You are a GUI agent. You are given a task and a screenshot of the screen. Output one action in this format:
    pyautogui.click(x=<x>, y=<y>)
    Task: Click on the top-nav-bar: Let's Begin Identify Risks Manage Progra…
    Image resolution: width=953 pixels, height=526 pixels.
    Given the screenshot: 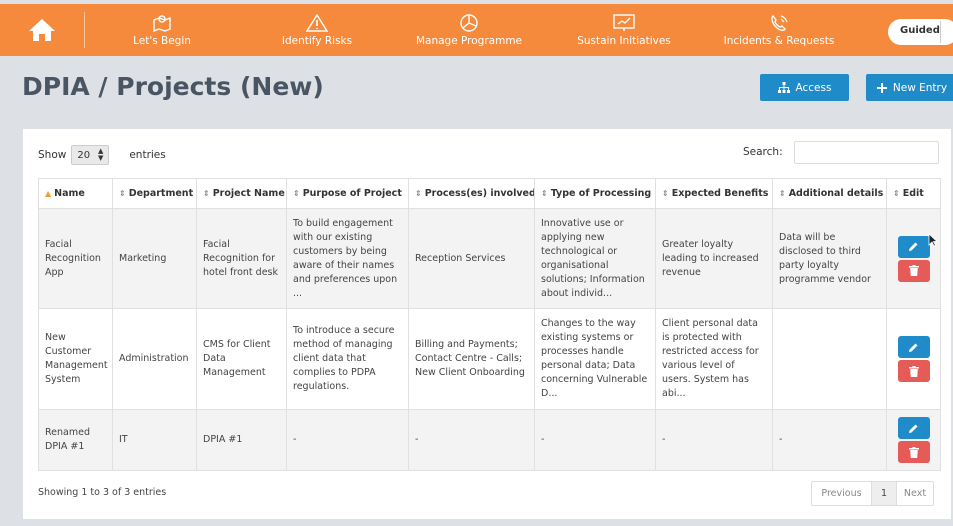 What is the action you would take?
    pyautogui.click(x=476, y=30)
    